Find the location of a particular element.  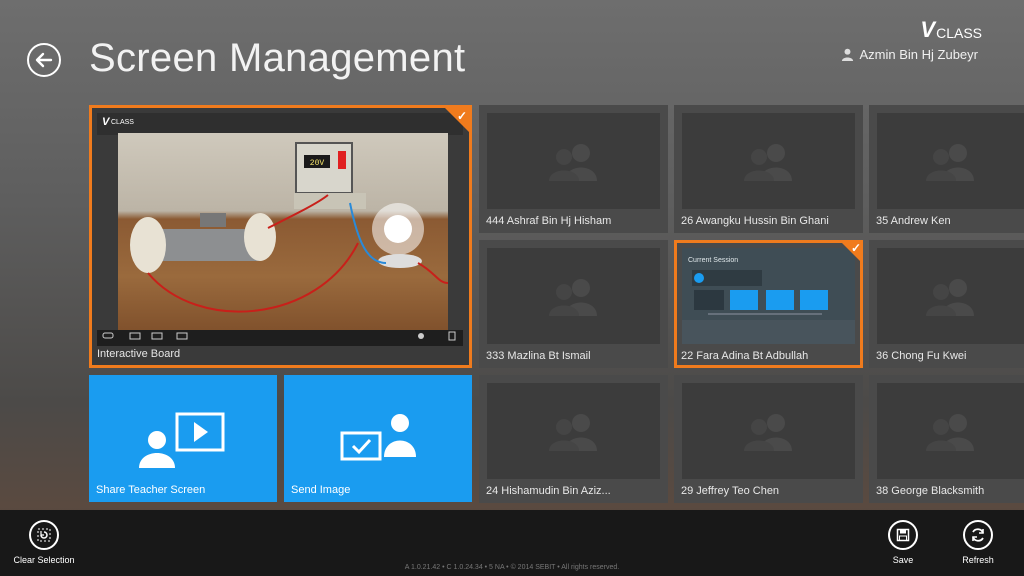

refresh-button: Refresh is located at coordinates (978, 542).